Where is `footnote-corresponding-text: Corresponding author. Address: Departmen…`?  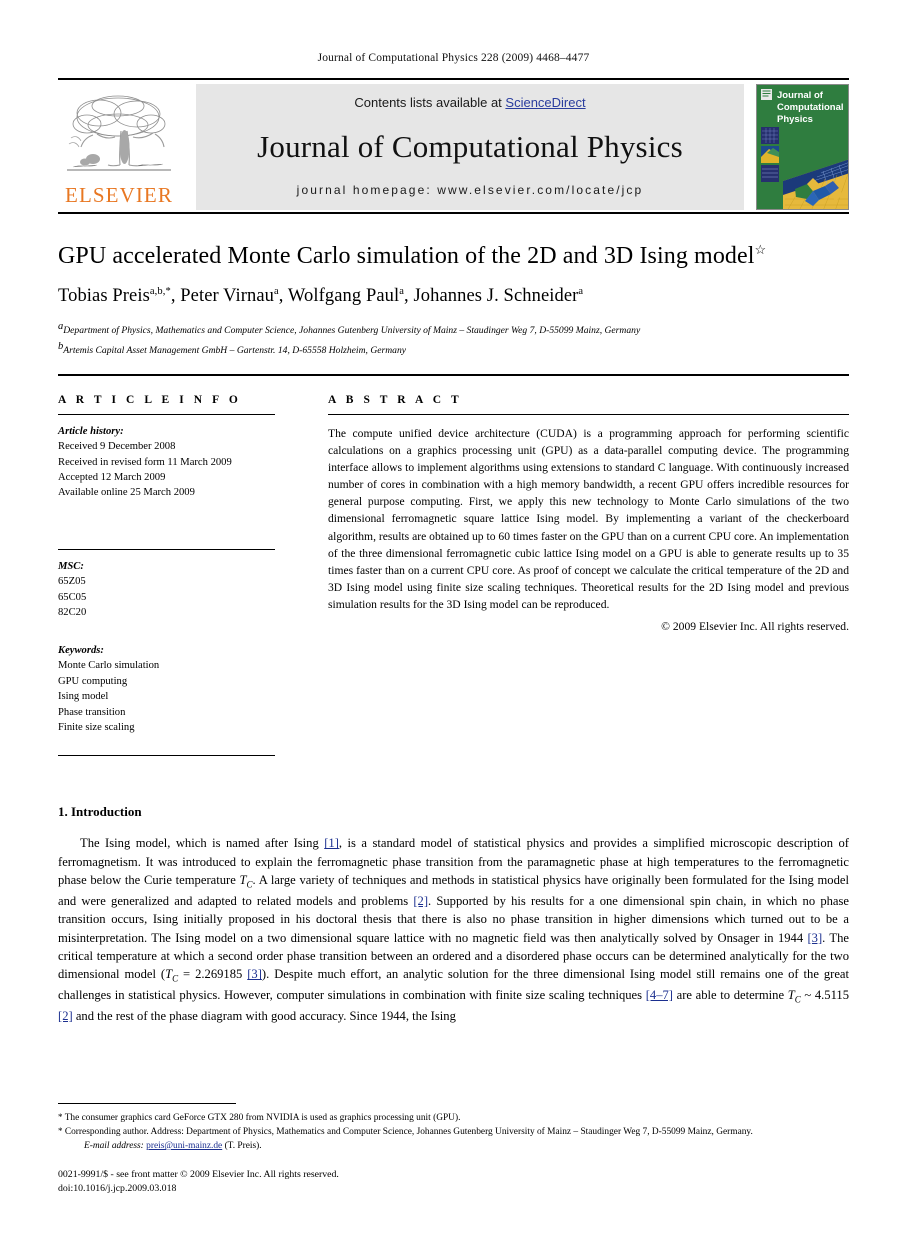
footnote-corresponding-text: Corresponding author. Address: Departmen… is located at coordinates (408, 1132).